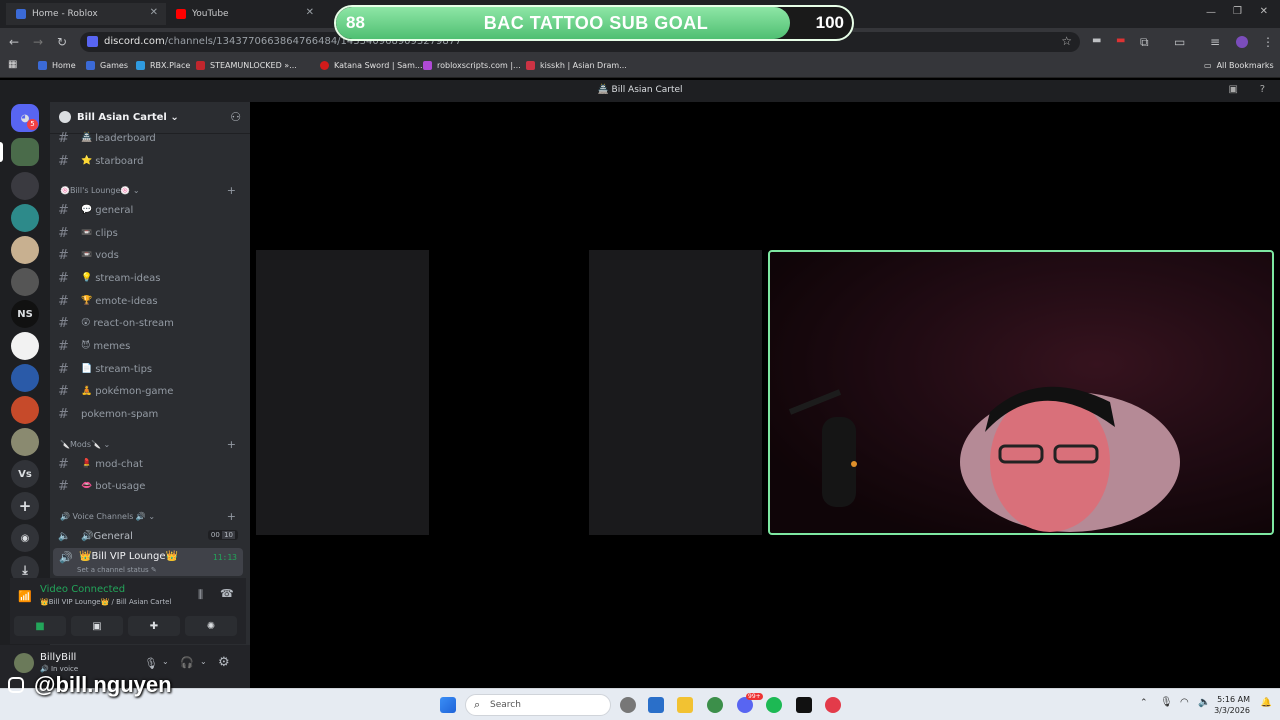  What do you see at coordinates (152, 255) in the screenshot?
I see `channel-vods: # 📼 vods` at bounding box center [152, 255].